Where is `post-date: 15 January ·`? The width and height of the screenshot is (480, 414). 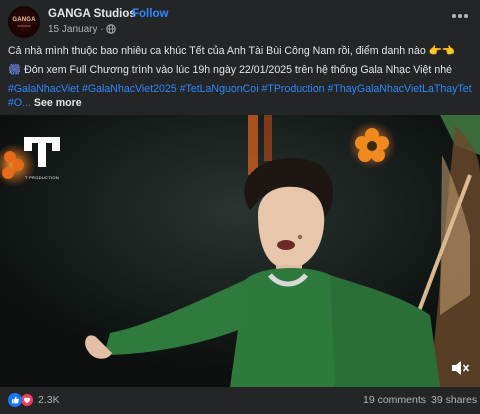 post-date: 15 January · is located at coordinates (76, 29).